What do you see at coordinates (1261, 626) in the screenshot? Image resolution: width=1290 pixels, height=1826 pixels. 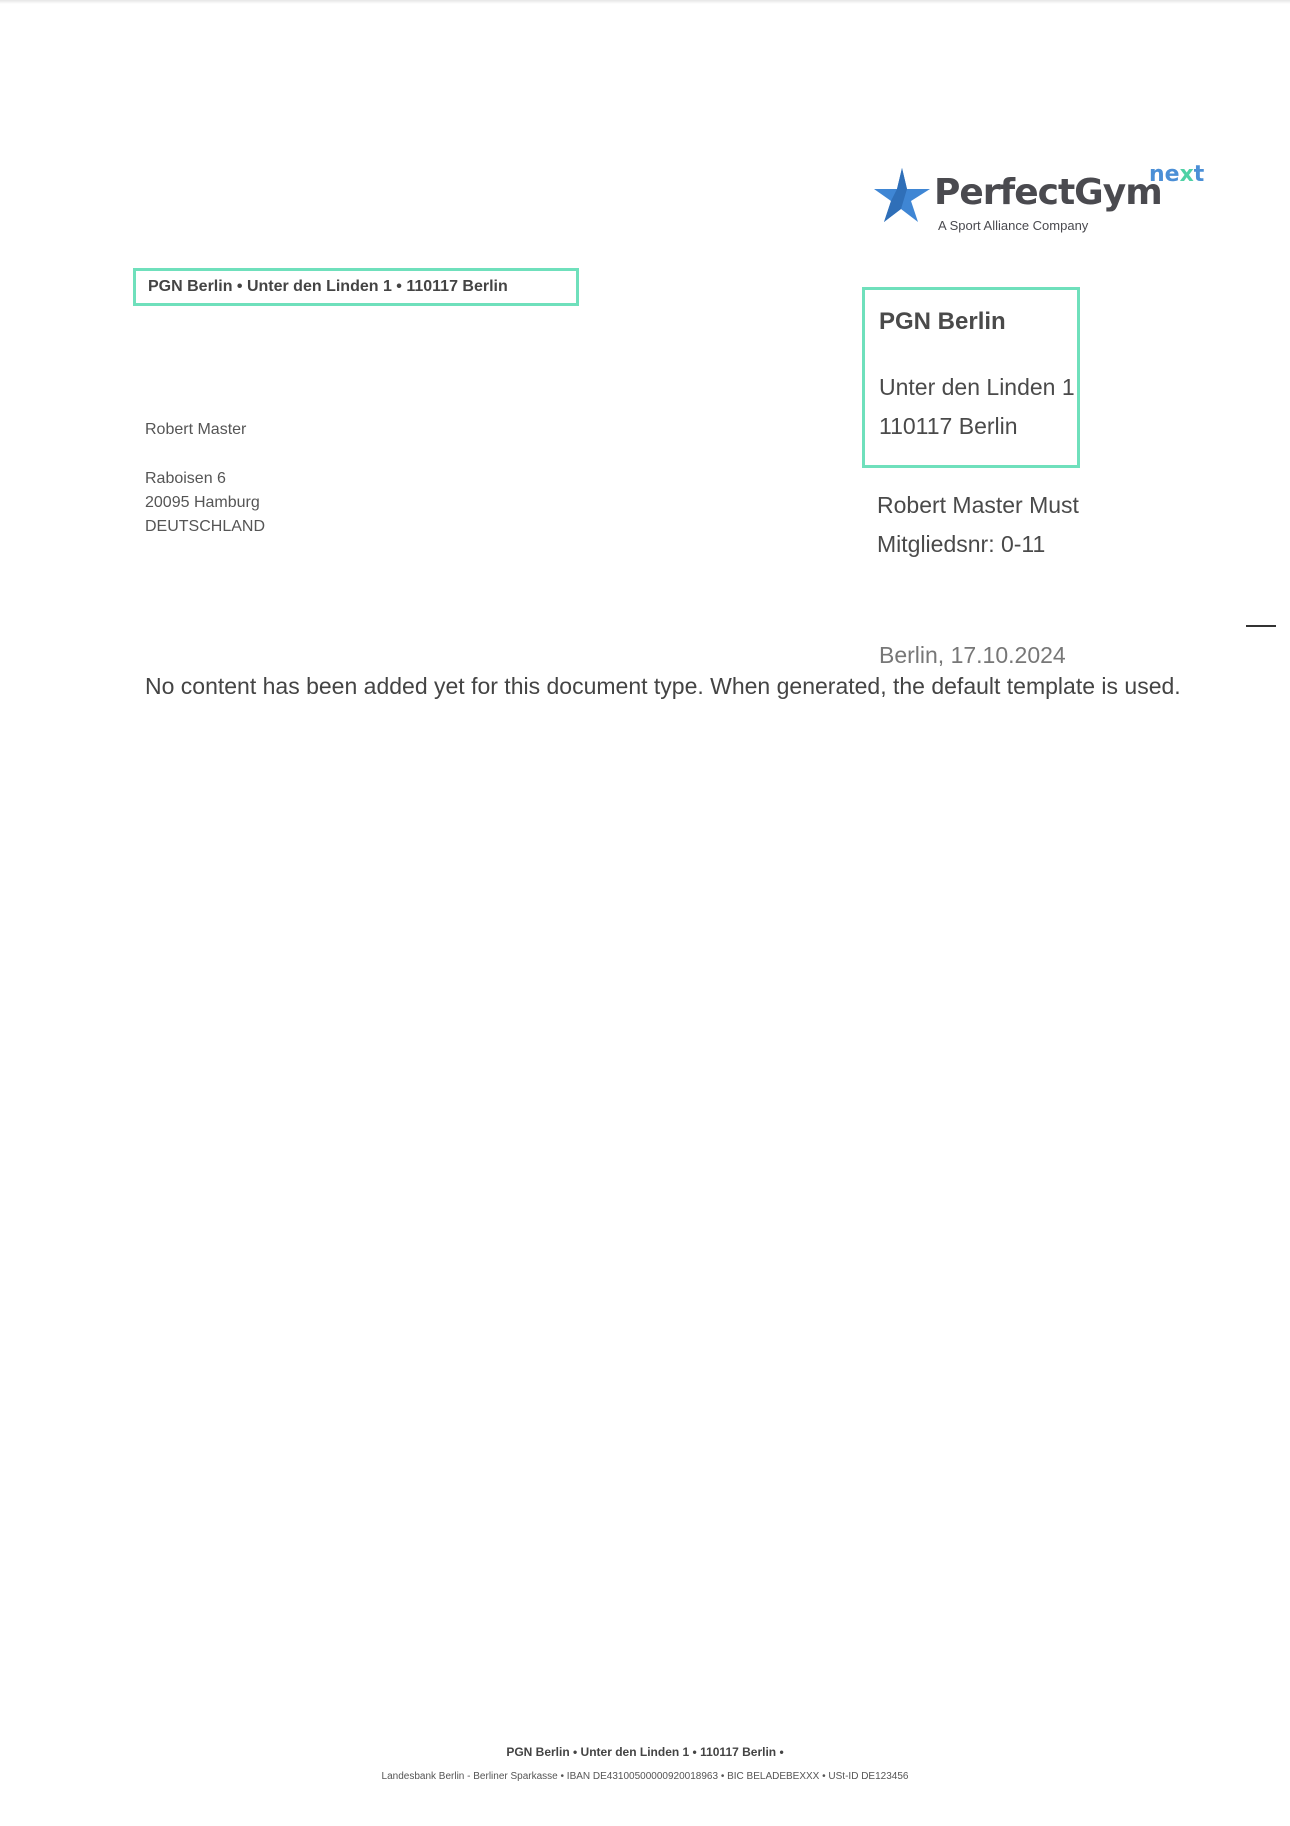 I see `fold-mark` at bounding box center [1261, 626].